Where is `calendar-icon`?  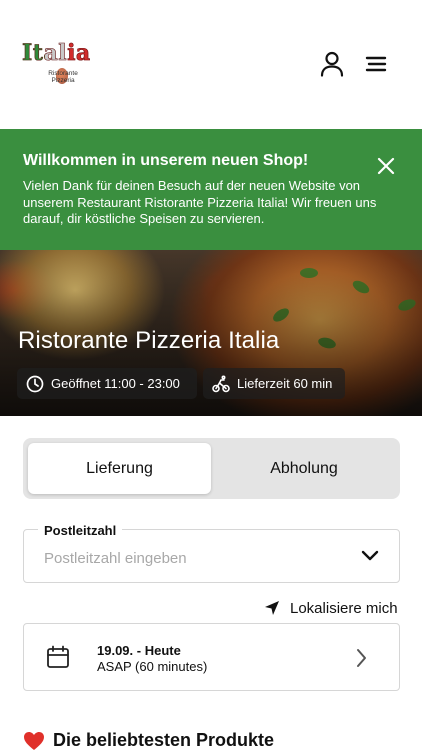 calendar-icon is located at coordinates (58, 656).